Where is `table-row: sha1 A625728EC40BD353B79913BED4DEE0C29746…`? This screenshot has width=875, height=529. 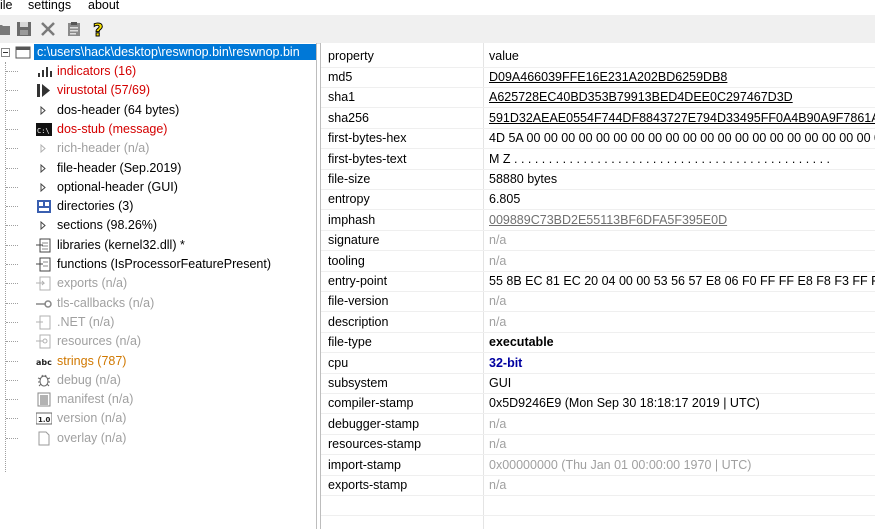
table-row: sha1 A625728EC40BD353B79913BED4DEE0C29746… is located at coordinates (598, 98).